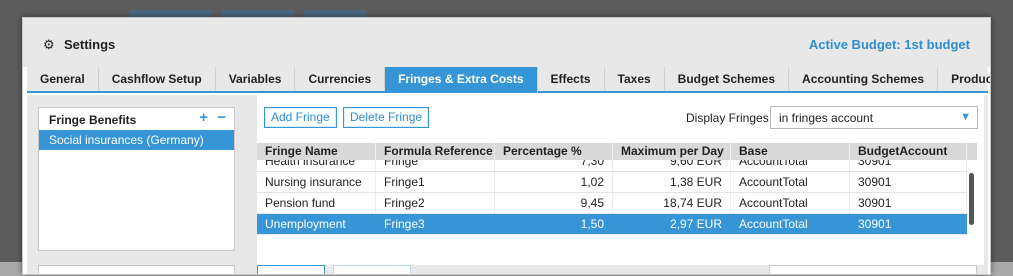 The width and height of the screenshot is (1013, 276). I want to click on tab-currencies: Currencies, so click(340, 79).